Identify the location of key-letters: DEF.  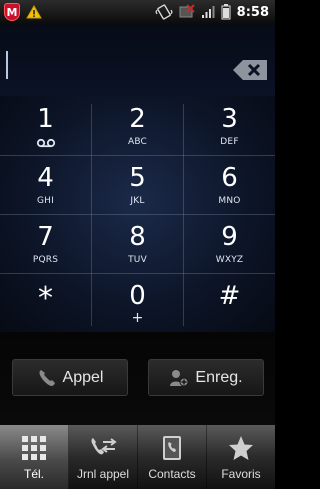
(229, 142).